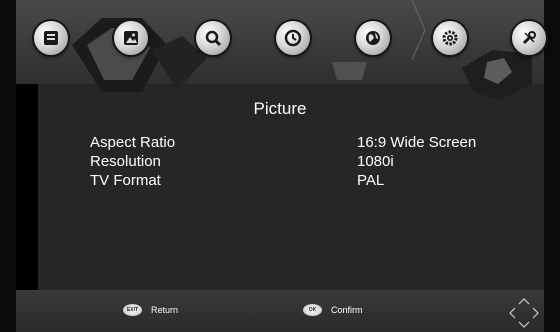  I want to click on setting-label: TV Format, so click(125, 180).